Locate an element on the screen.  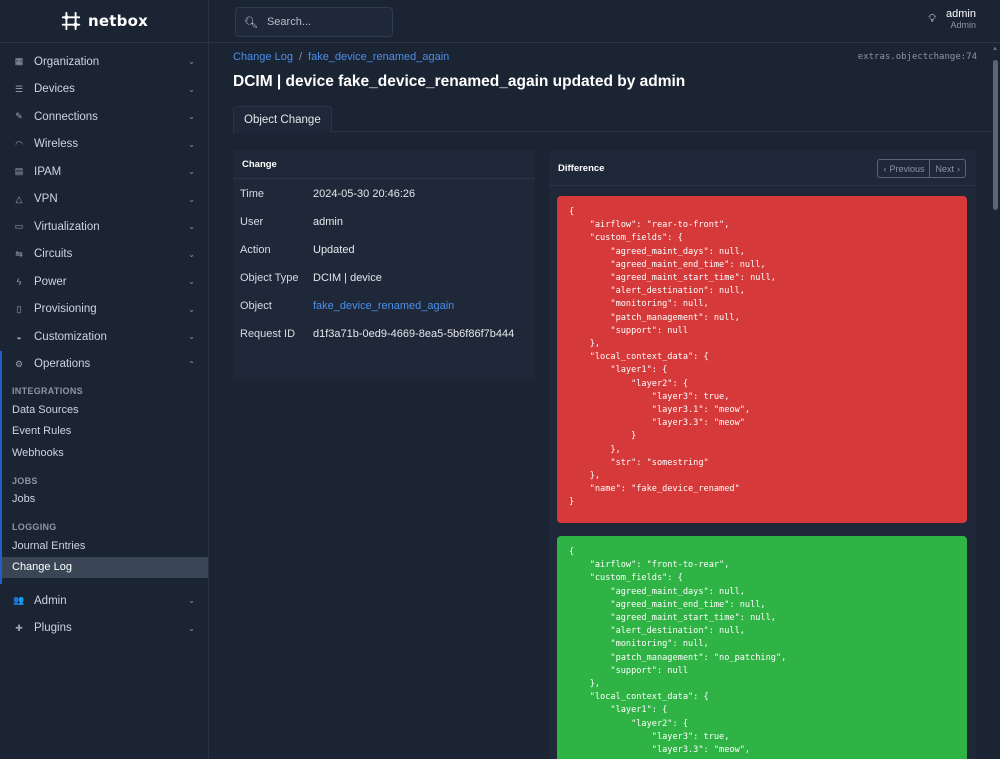
attr-key: Action is located at coordinates (255, 250).